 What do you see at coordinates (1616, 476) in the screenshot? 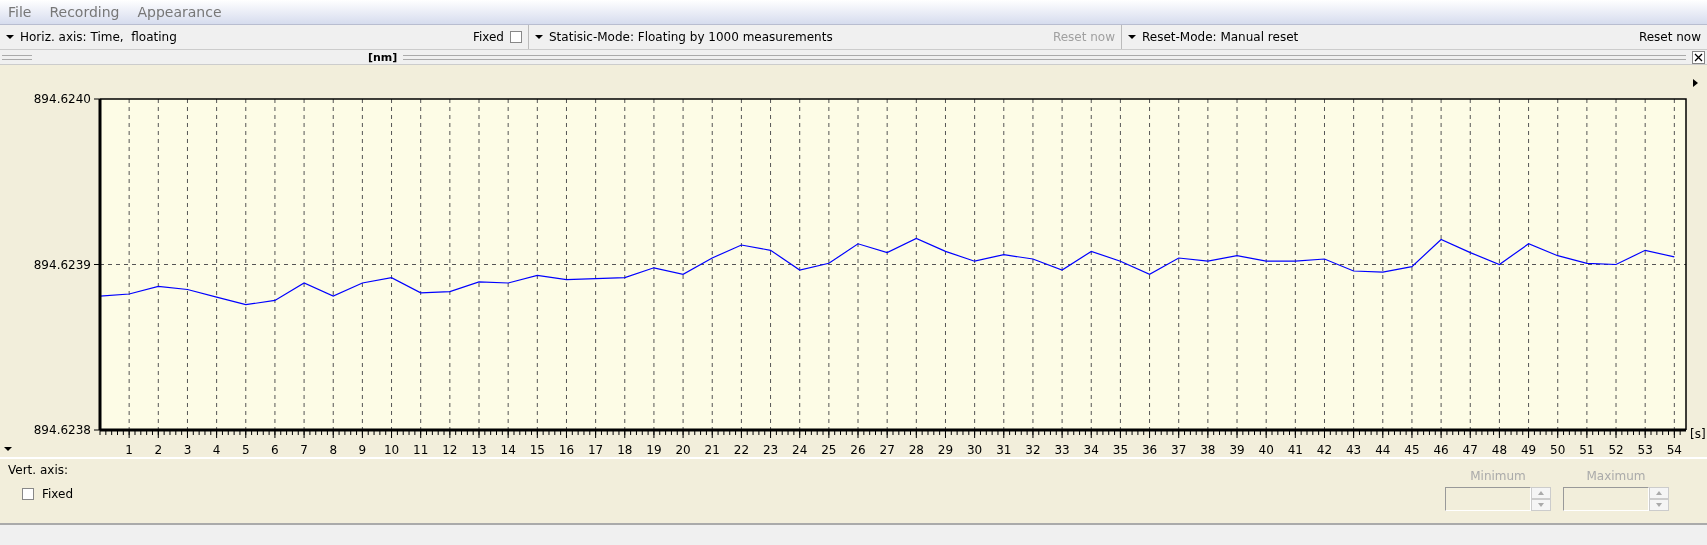
I see `maximum-label: Maximum` at bounding box center [1616, 476].